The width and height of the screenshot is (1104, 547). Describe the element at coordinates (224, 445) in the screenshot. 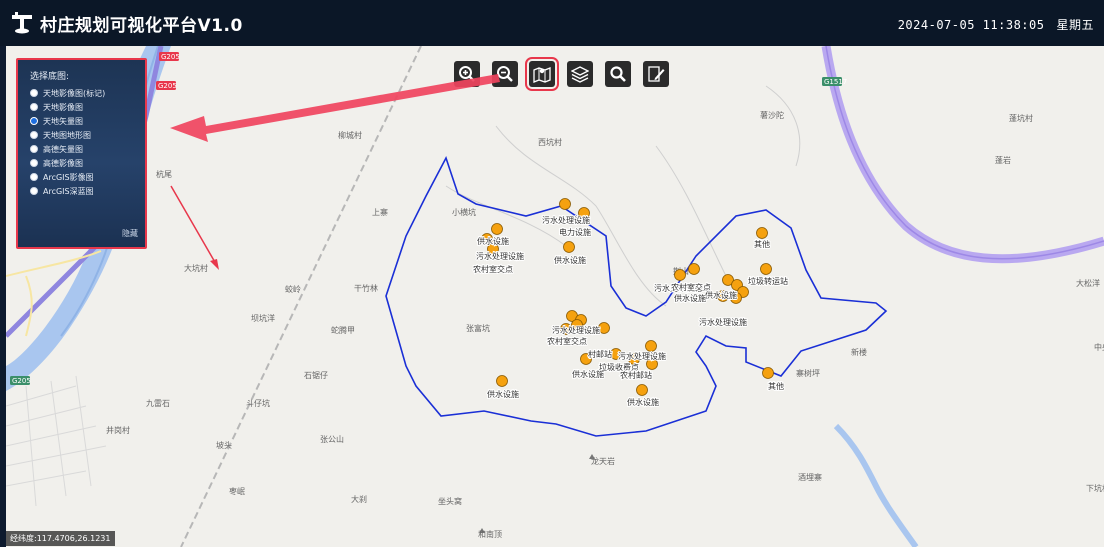

I see `place-name: 坡头` at that location.